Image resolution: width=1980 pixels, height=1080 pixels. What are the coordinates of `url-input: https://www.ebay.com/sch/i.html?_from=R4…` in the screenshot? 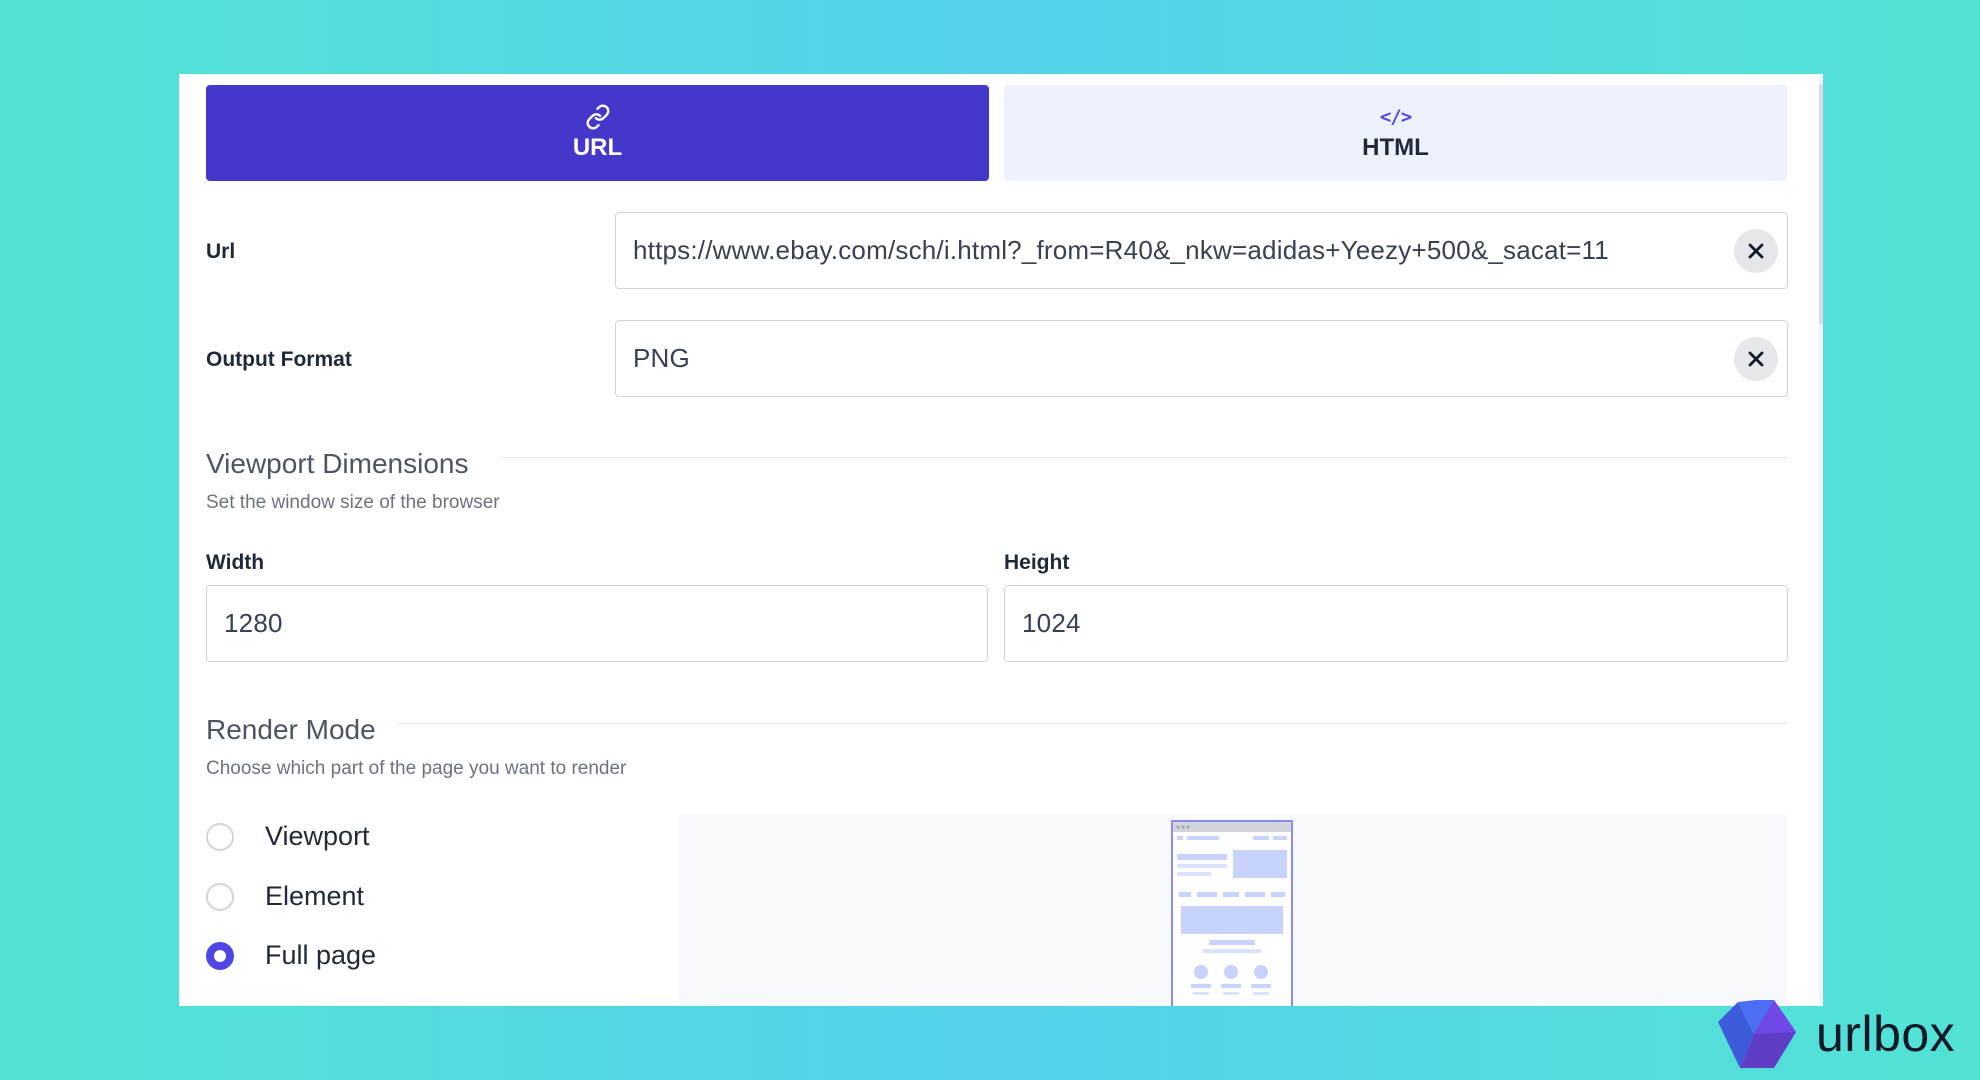 It's located at (1201, 250).